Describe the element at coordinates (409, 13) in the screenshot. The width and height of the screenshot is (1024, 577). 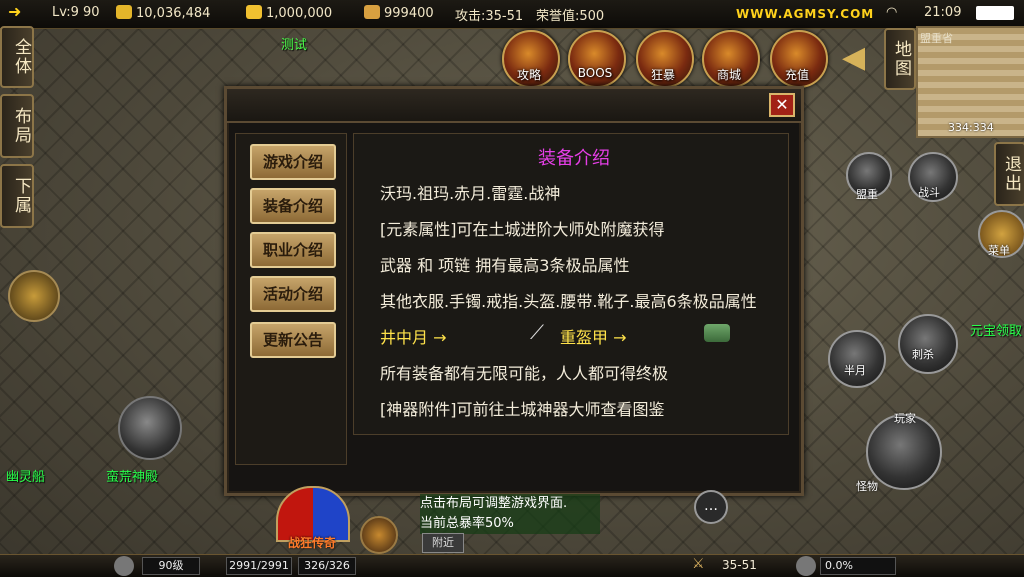
I see `points-amount: 999400` at that location.